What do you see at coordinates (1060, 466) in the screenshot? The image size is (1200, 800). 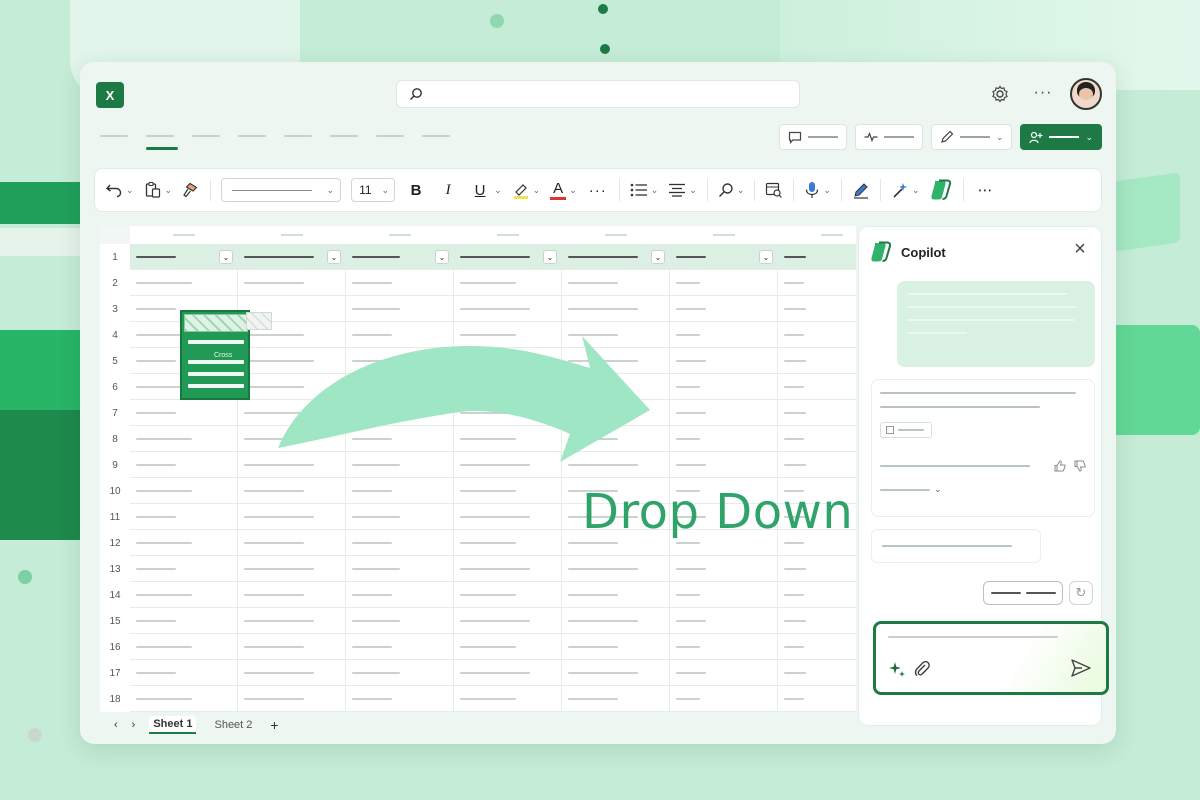 I see `thumbs-up-icon` at bounding box center [1060, 466].